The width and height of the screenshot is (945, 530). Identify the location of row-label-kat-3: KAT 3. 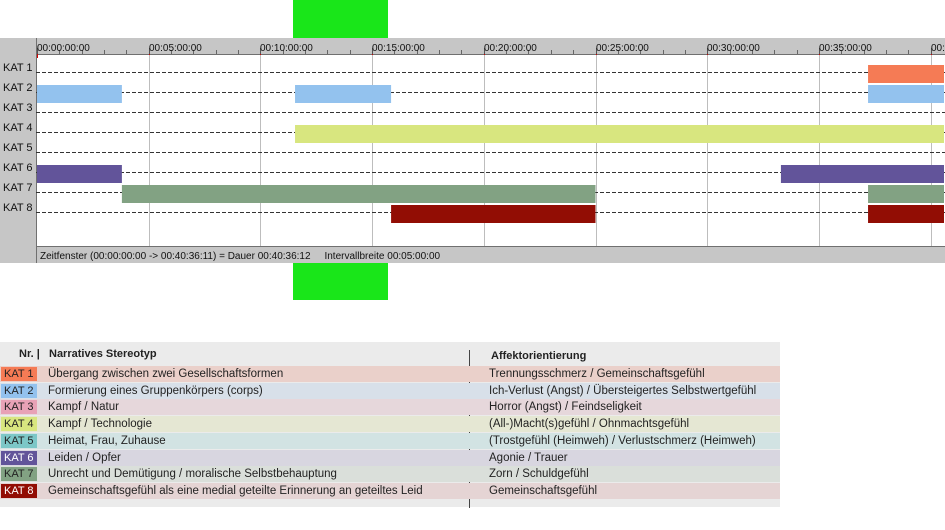
(18, 108).